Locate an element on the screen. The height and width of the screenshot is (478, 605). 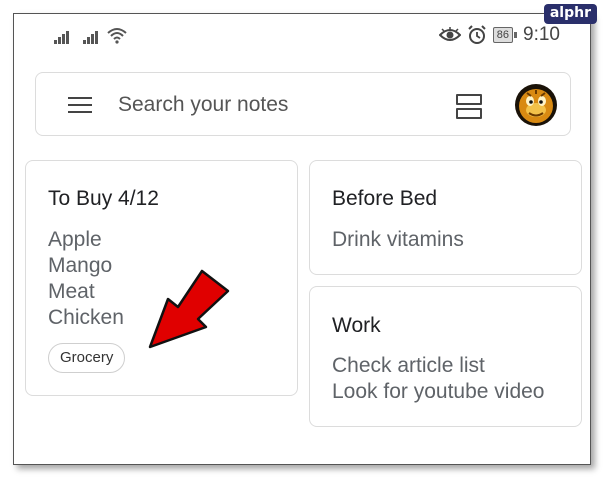
battery-level: 86 is located at coordinates (503, 35).